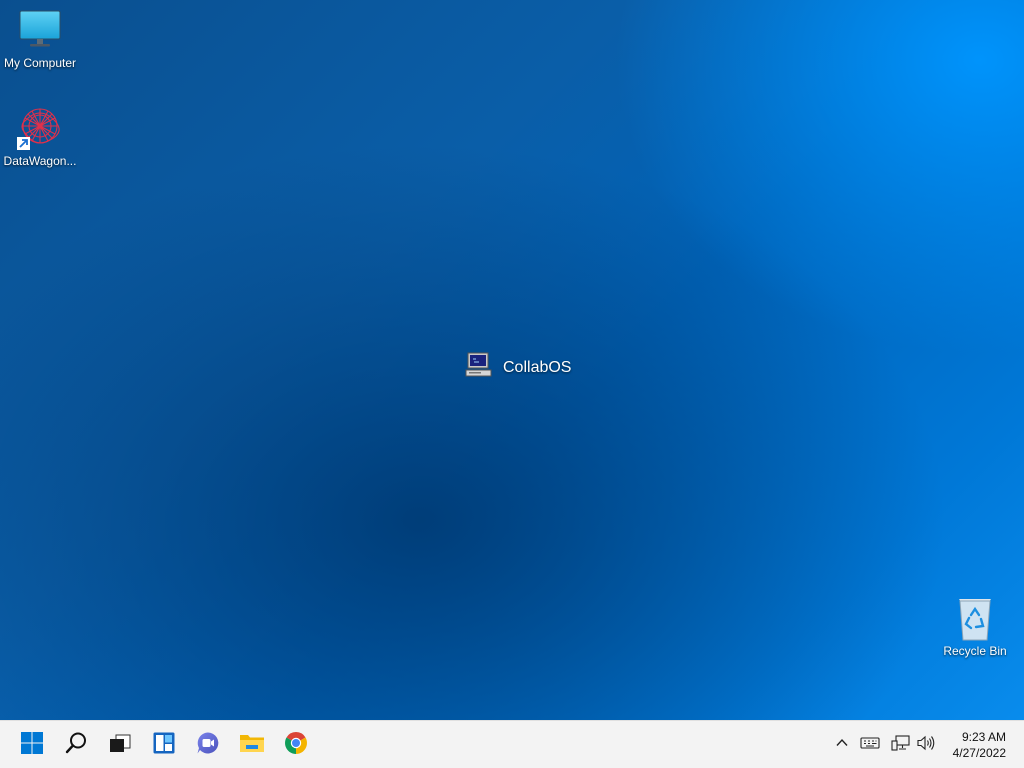 This screenshot has width=1024, height=768. Describe the element at coordinates (975, 618) in the screenshot. I see `recycle-bin-icon` at that location.